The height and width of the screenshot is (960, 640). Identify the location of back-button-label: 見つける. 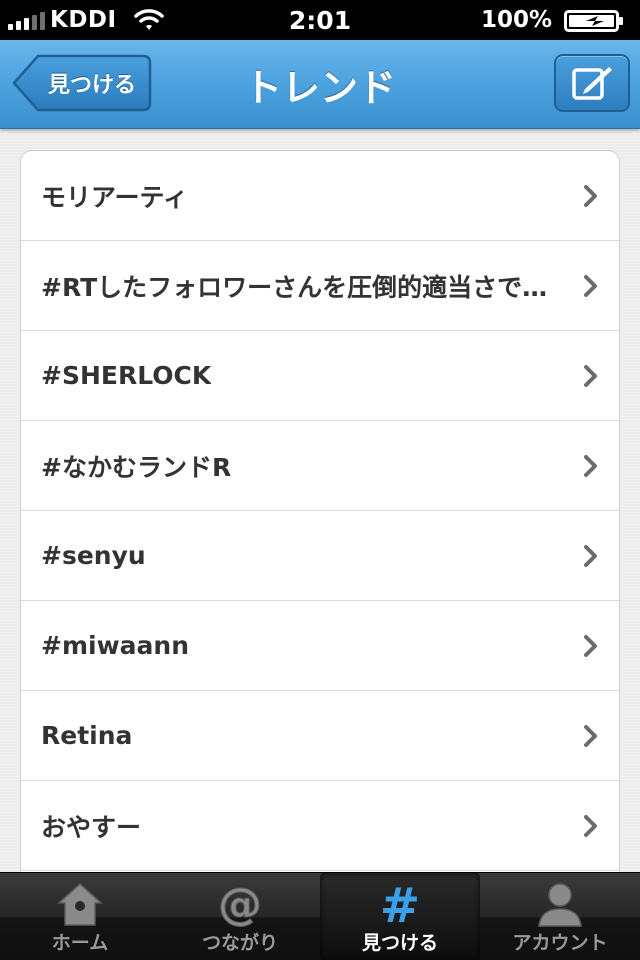
(91, 85).